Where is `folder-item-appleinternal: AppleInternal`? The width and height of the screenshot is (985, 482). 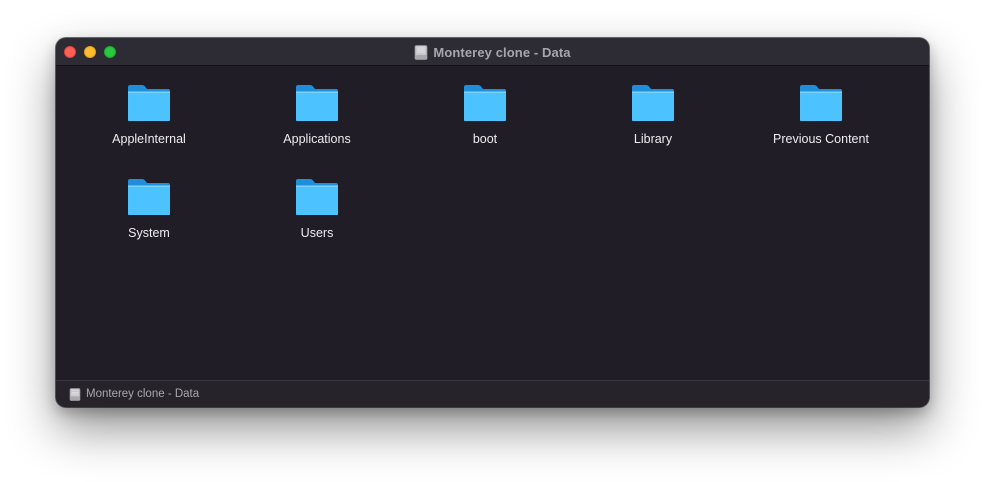
folder-item-appleinternal: AppleInternal is located at coordinates (149, 106).